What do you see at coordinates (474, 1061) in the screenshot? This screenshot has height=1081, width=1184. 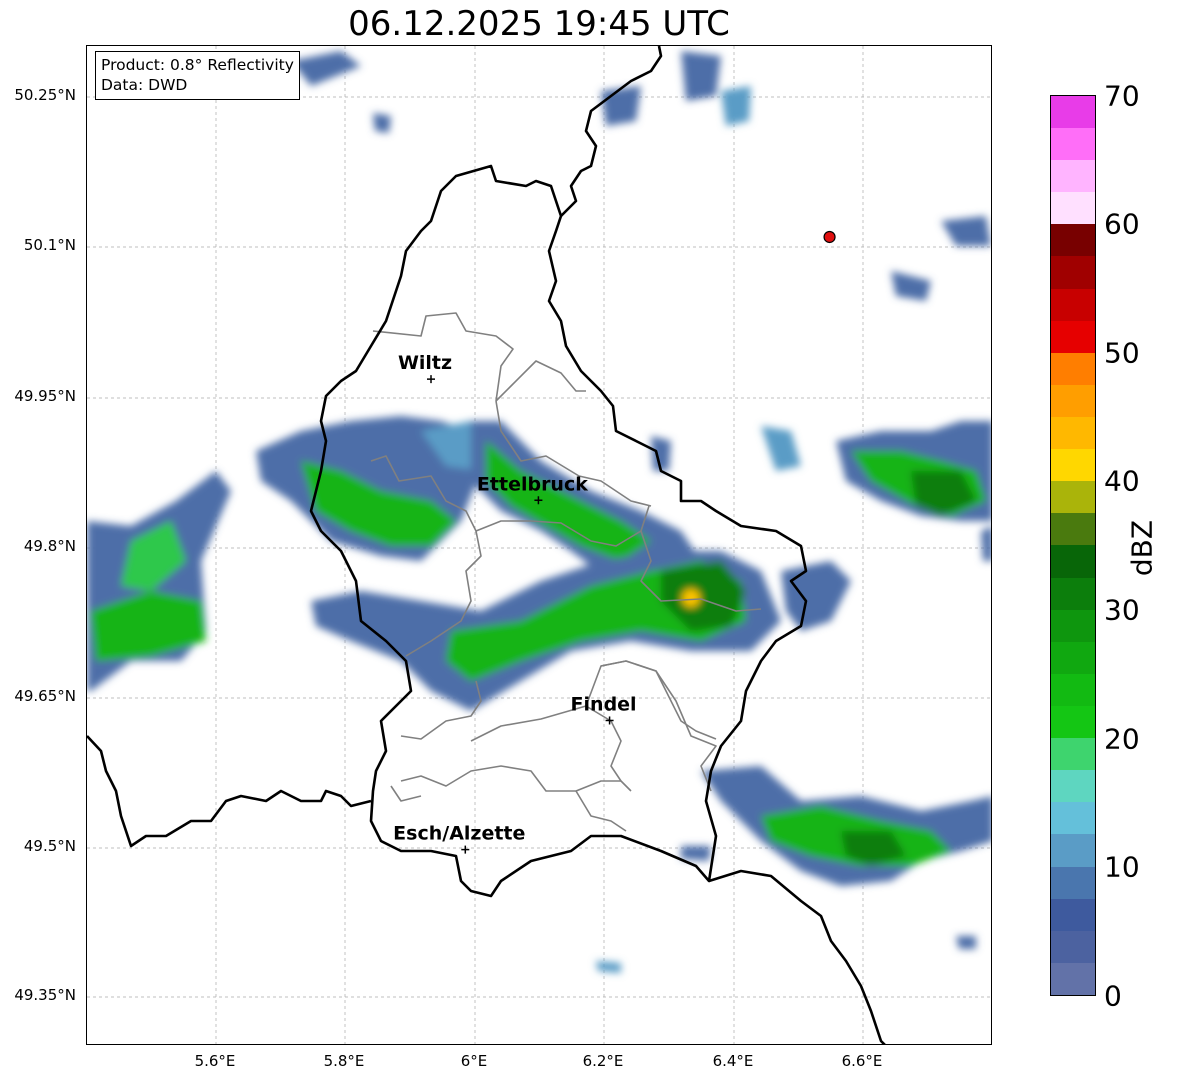 I see `lon-tick-label: 6°E` at bounding box center [474, 1061].